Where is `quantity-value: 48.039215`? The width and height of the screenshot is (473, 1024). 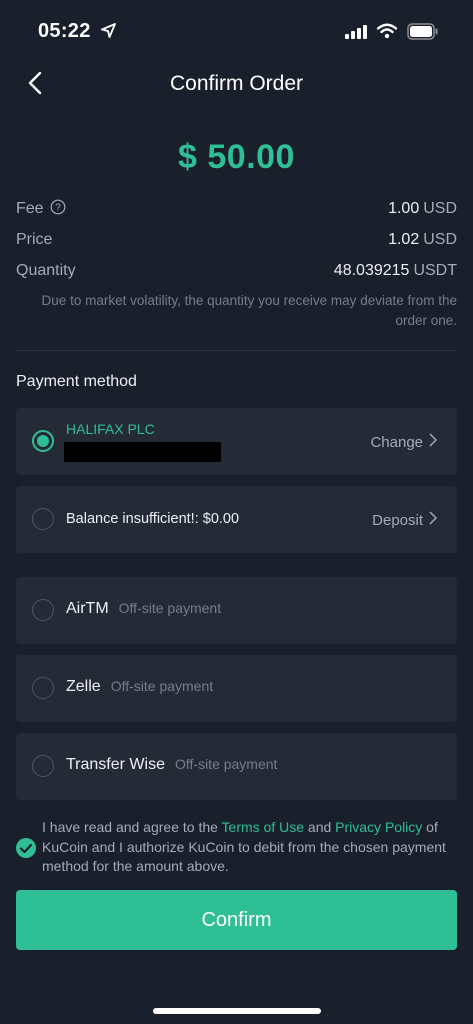 quantity-value: 48.039215 is located at coordinates (371, 270).